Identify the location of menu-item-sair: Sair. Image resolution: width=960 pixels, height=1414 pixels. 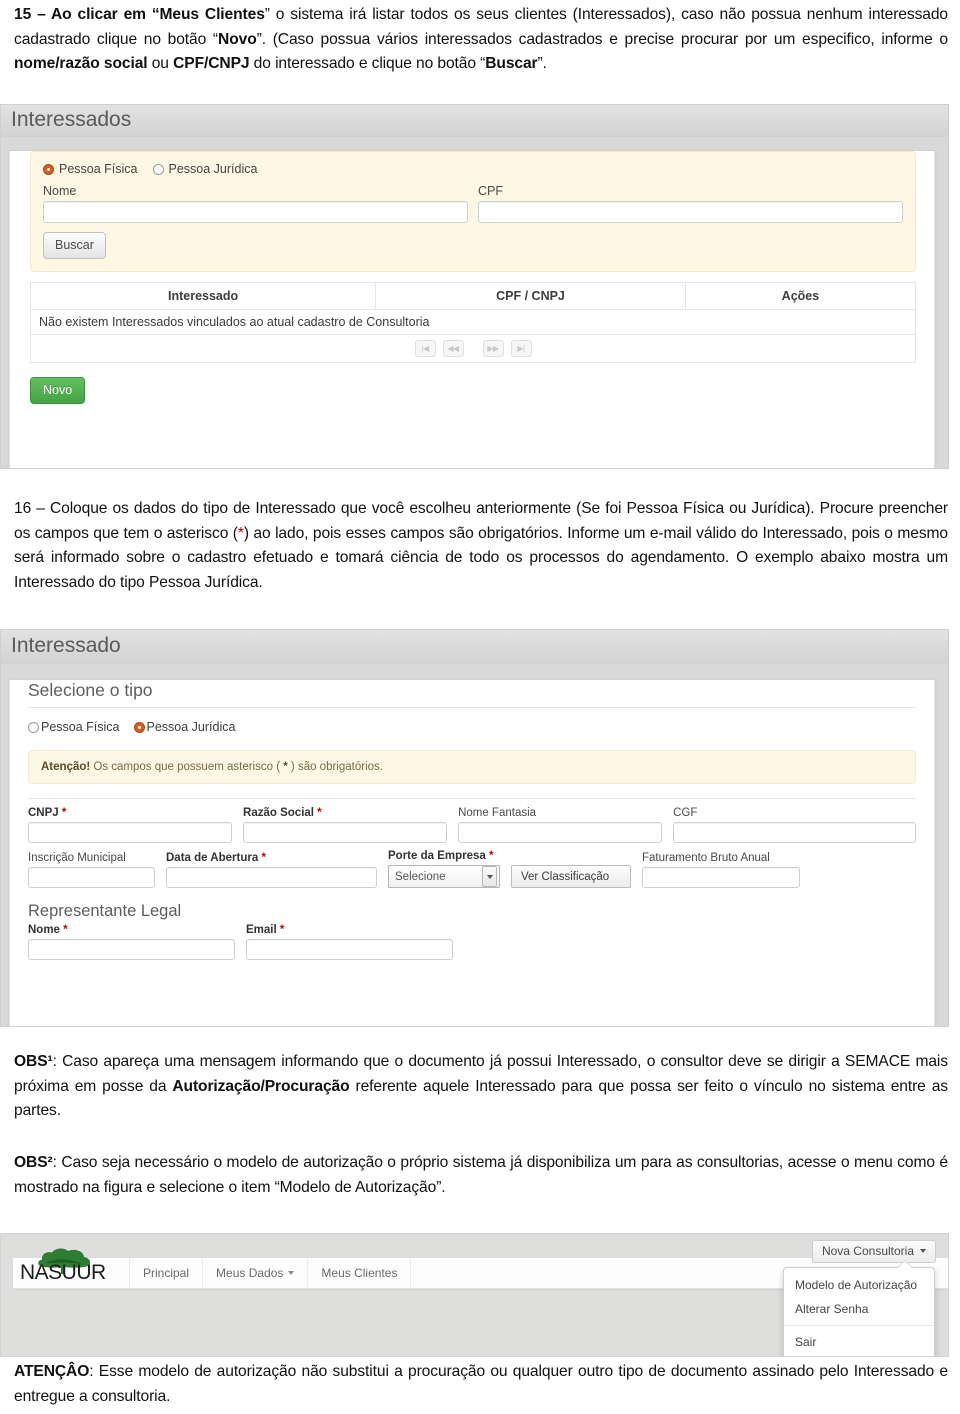
(859, 1342).